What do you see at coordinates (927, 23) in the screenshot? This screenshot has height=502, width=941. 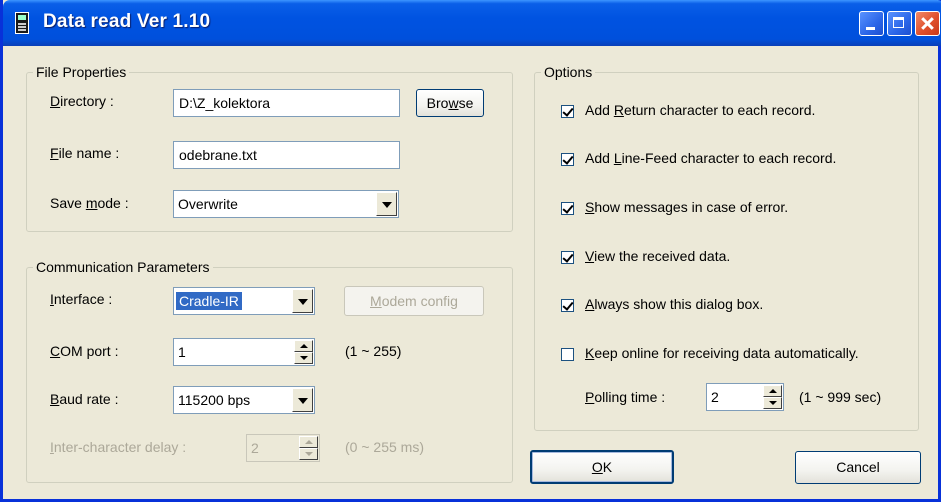 I see `close-button` at bounding box center [927, 23].